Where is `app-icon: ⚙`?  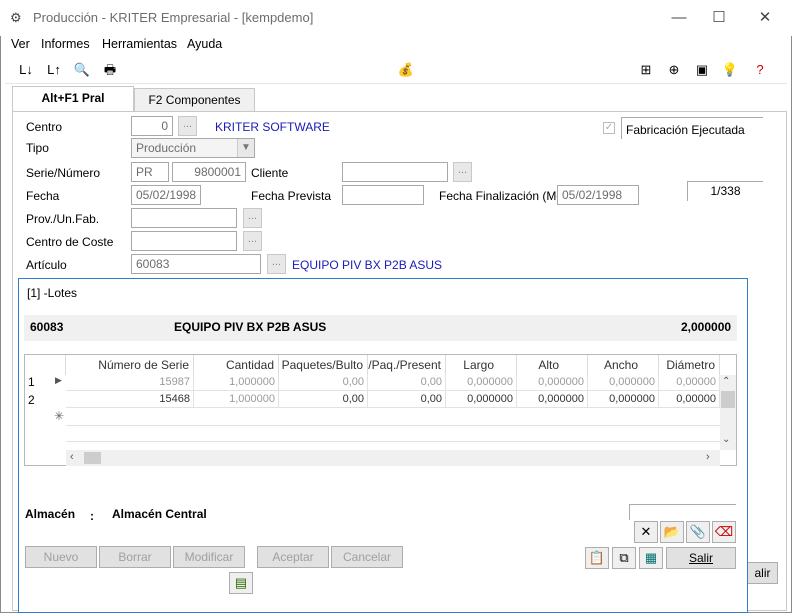 app-icon: ⚙ is located at coordinates (16, 17).